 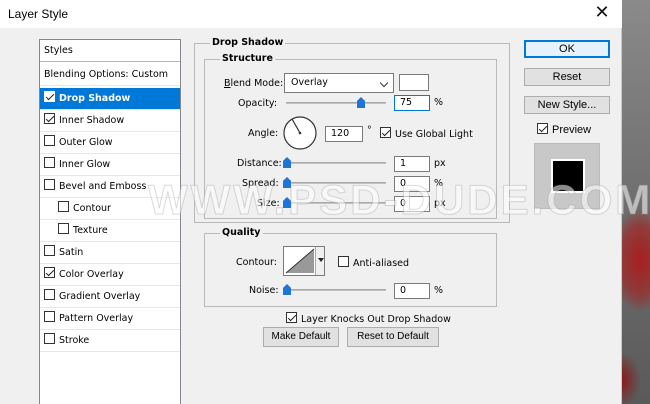 I want to click on blending-options-item: Blending Options: Custom, so click(x=110, y=75).